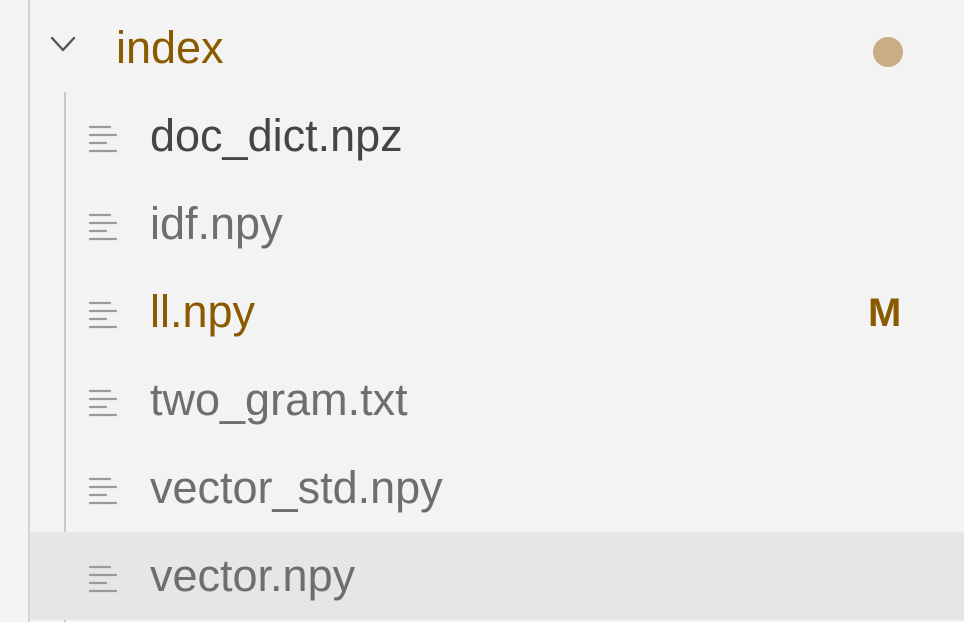 The width and height of the screenshot is (964, 622). What do you see at coordinates (203, 311) in the screenshot?
I see `file-label: ll.npy` at bounding box center [203, 311].